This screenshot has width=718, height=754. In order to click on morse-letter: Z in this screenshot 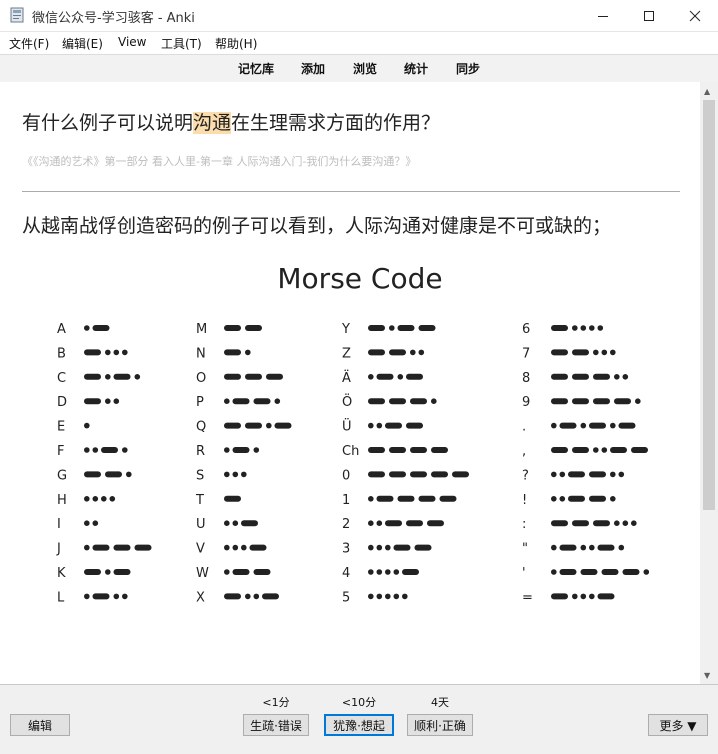, I will do `click(346, 353)`.